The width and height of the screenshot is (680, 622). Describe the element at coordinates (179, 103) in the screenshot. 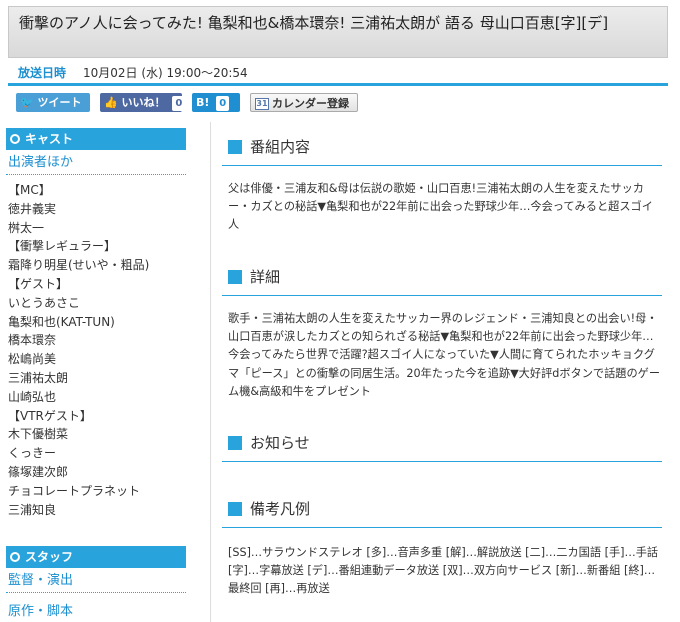

I see `like-count: 0` at that location.